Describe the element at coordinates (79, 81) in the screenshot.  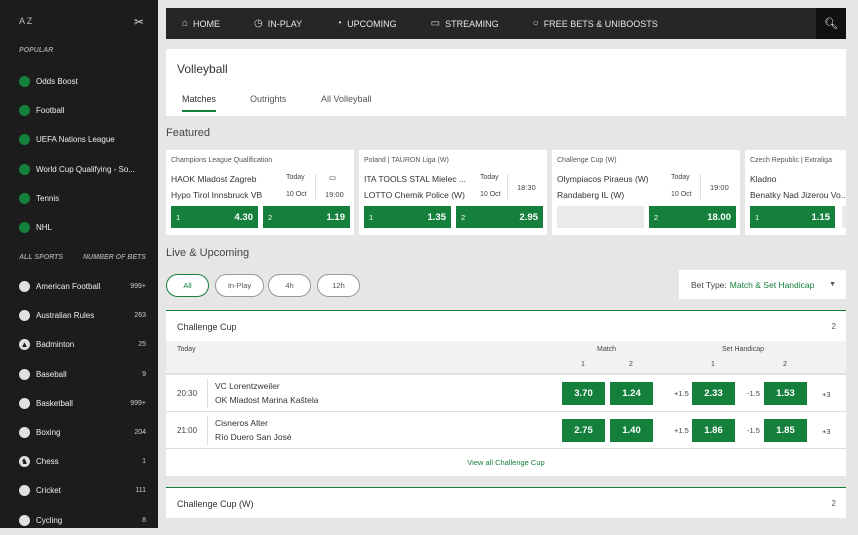
I see `sidebar-item-popular: Odds Boost` at that location.